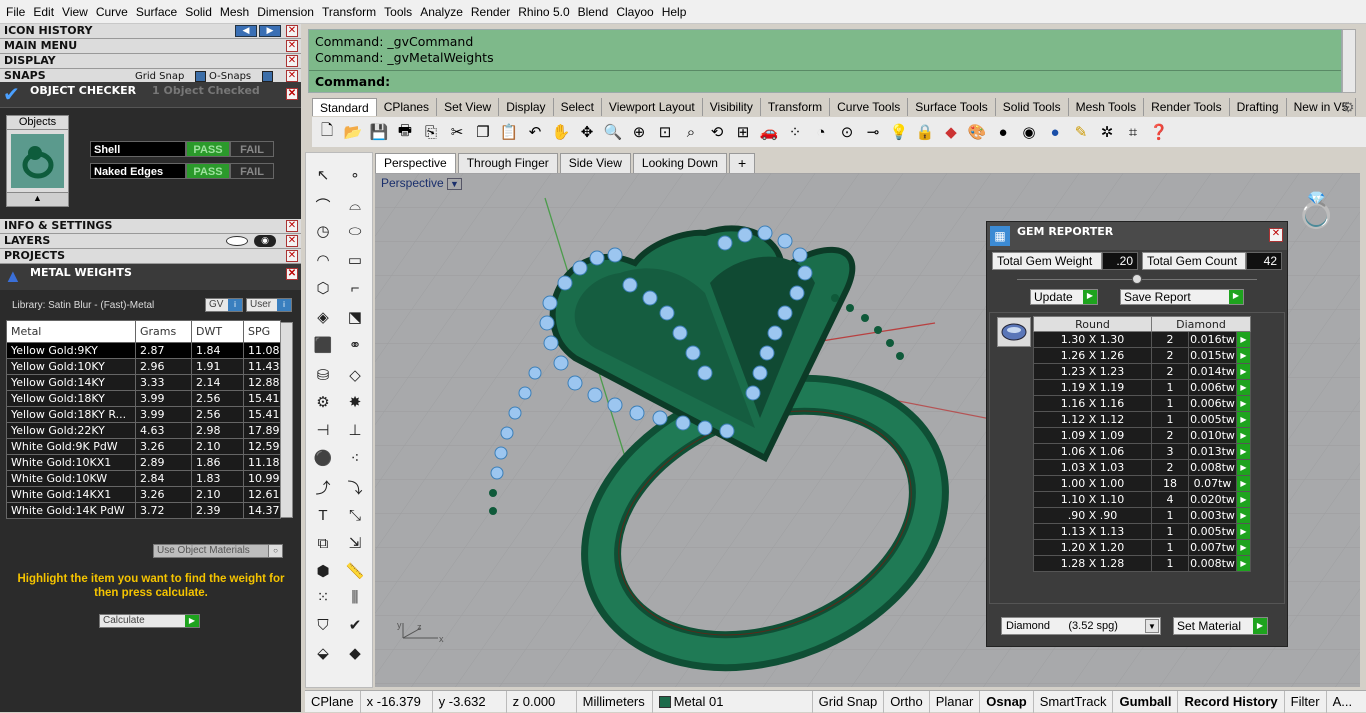 This screenshot has width=1366, height=713. I want to click on gear-icon: ⚙, so click(1348, 107).